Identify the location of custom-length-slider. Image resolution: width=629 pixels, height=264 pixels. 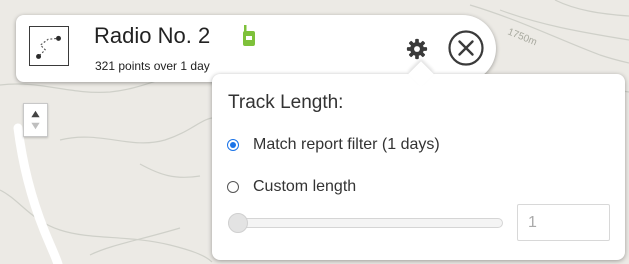
(365, 223).